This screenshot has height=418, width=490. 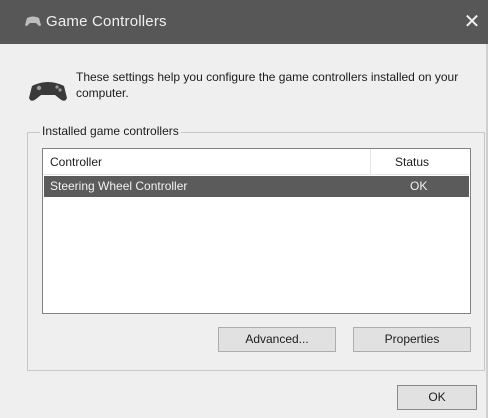 I want to click on close-icon: ✕, so click(x=472, y=22).